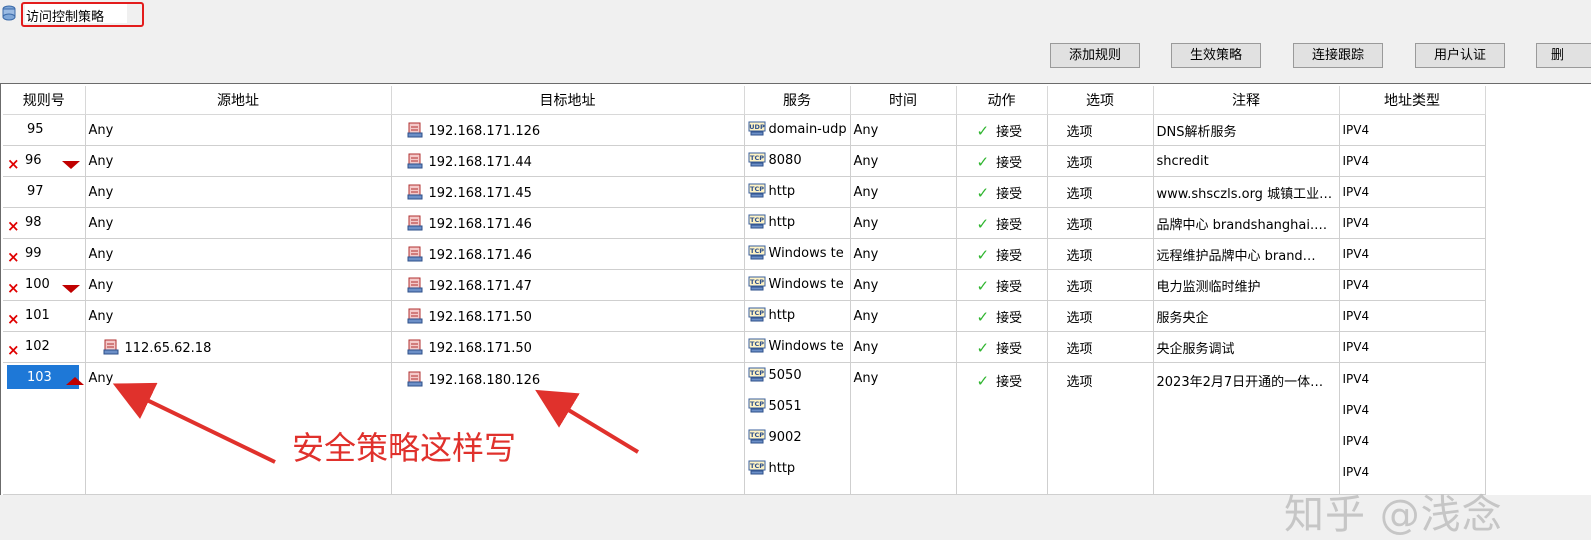 Image resolution: width=1591 pixels, height=540 pixels. What do you see at coordinates (238, 100) in the screenshot?
I see `col-header-source: 源地址` at bounding box center [238, 100].